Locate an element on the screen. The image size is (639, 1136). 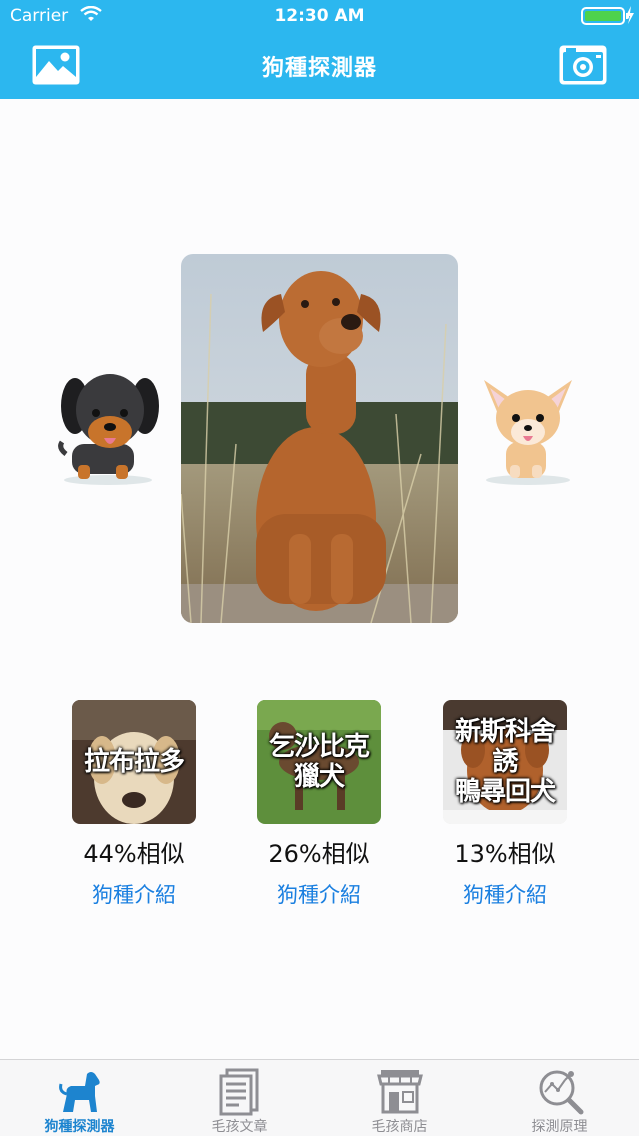
dachshund-cartoon-icon is located at coordinates (108, 429).